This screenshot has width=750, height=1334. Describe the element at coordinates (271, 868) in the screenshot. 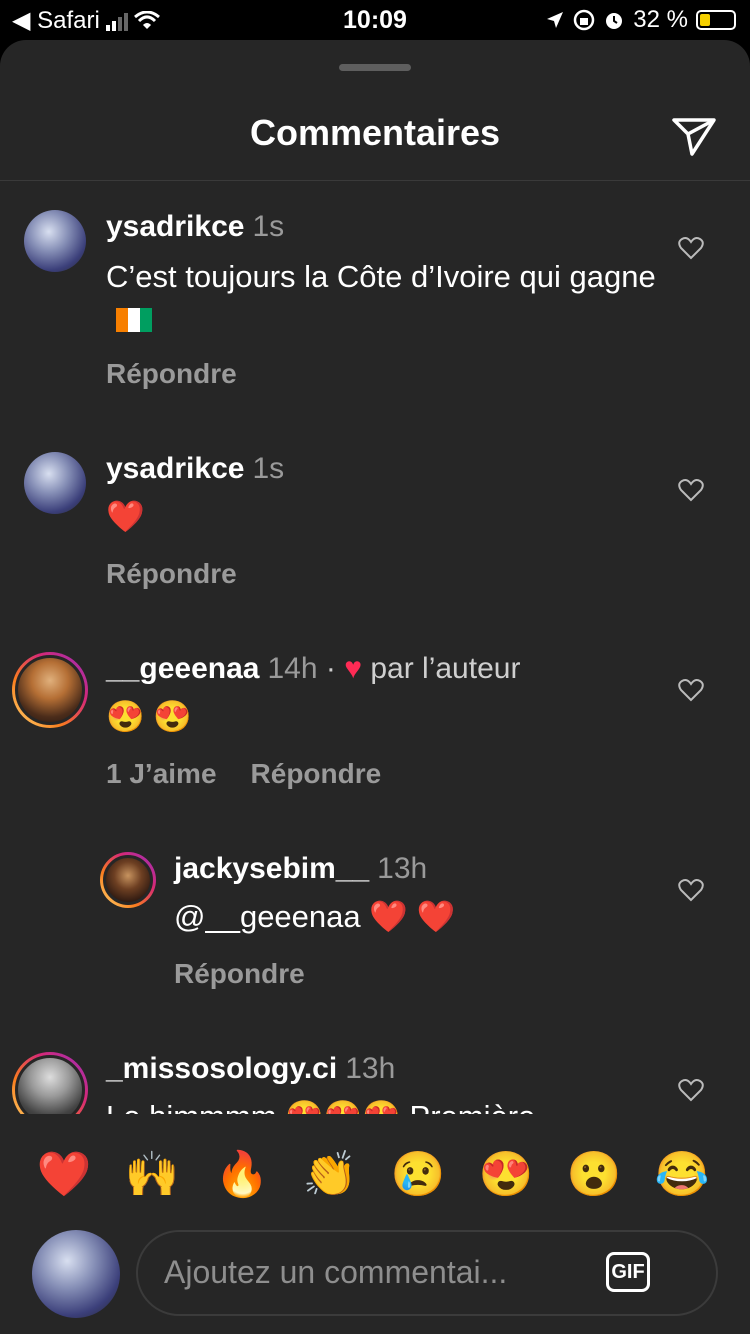

I see `username: jackysebim__` at that location.